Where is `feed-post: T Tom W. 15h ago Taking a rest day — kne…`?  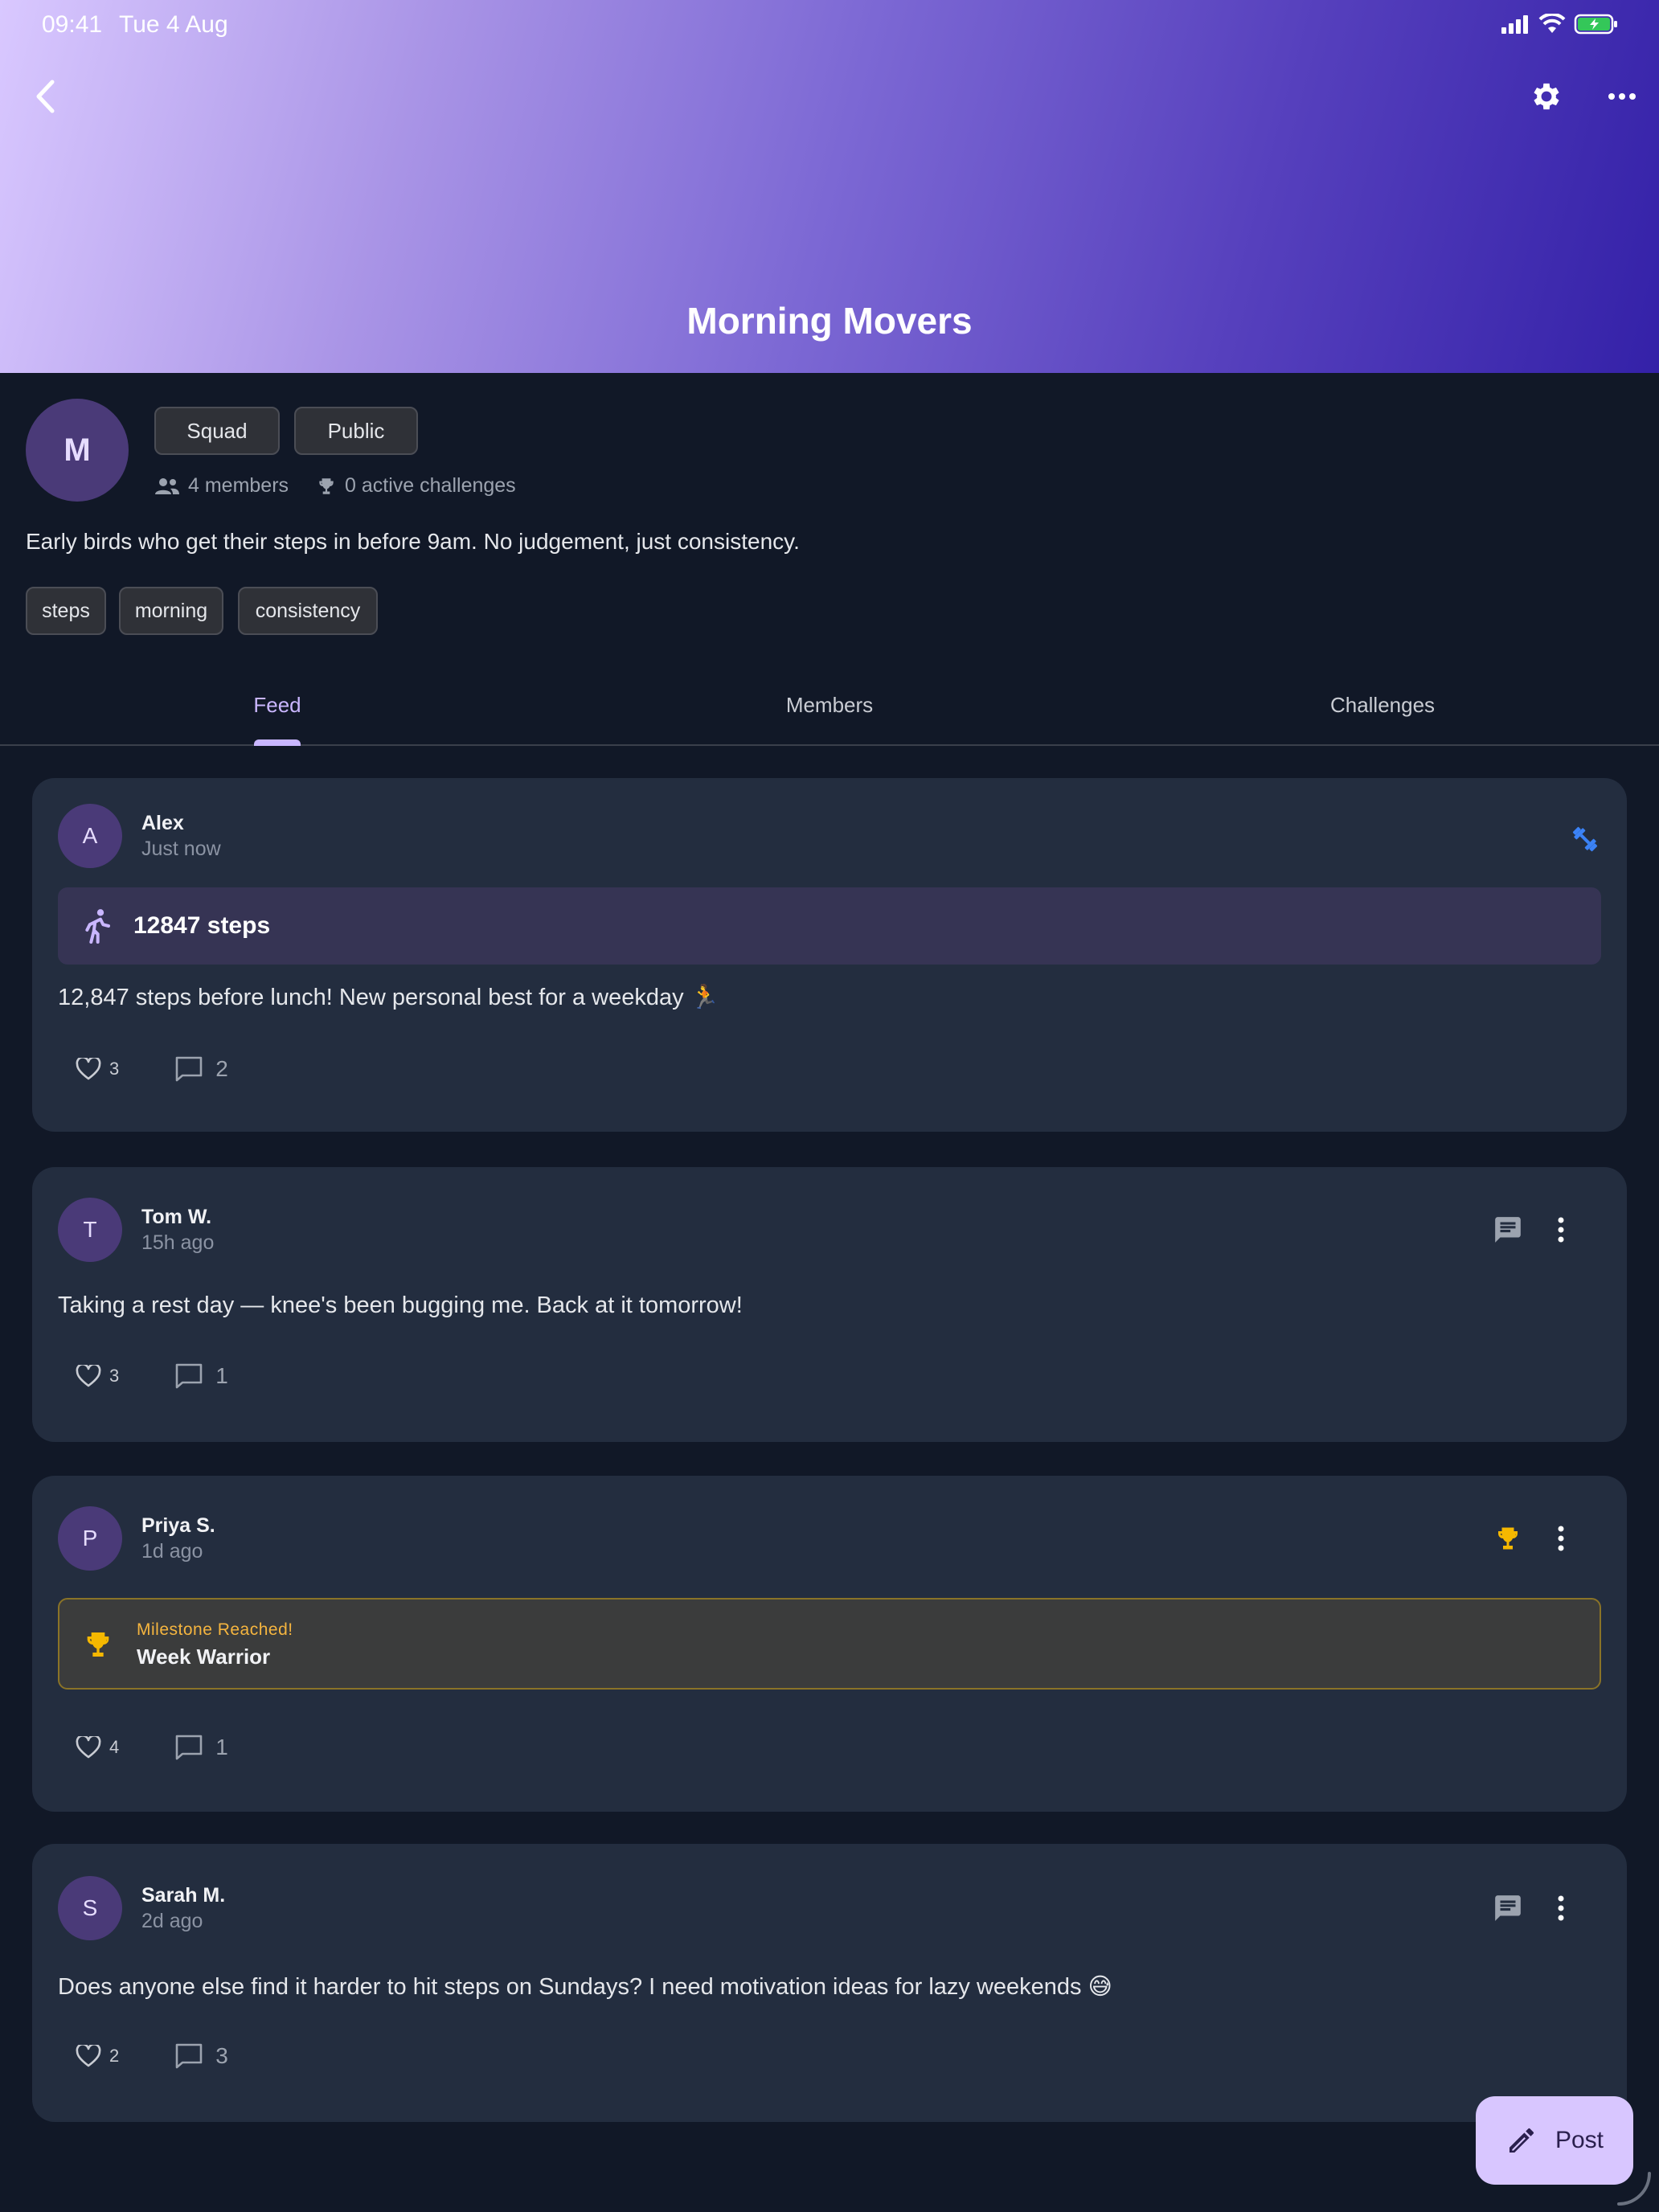
feed-post: T Tom W. 15h ago Taking a rest day — kne… is located at coordinates (829, 1304).